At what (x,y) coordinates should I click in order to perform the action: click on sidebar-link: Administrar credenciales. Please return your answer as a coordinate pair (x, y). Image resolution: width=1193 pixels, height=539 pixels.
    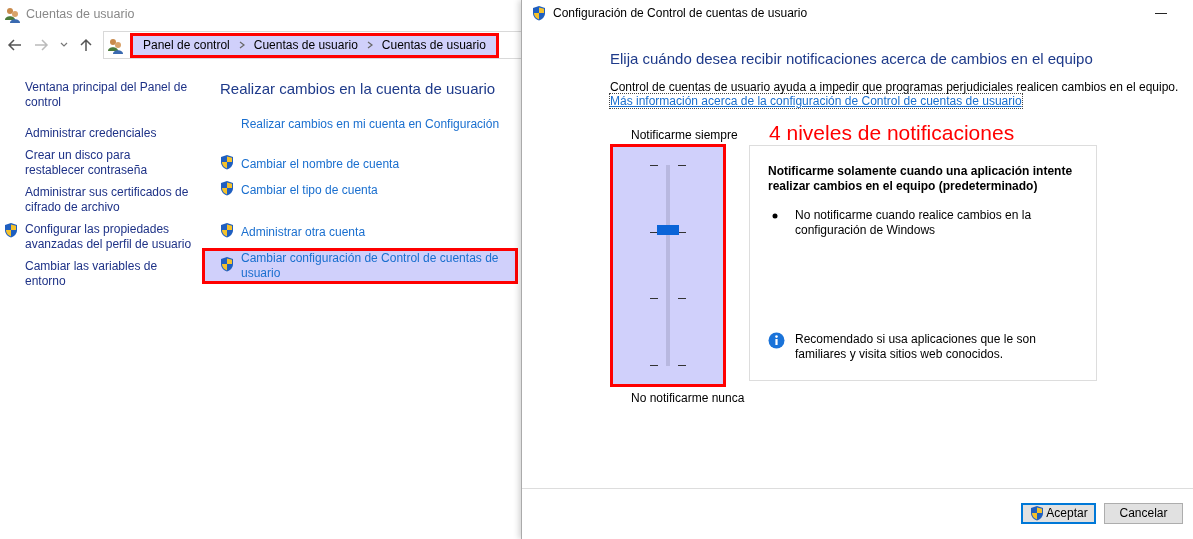
    Looking at the image, I should click on (109, 133).